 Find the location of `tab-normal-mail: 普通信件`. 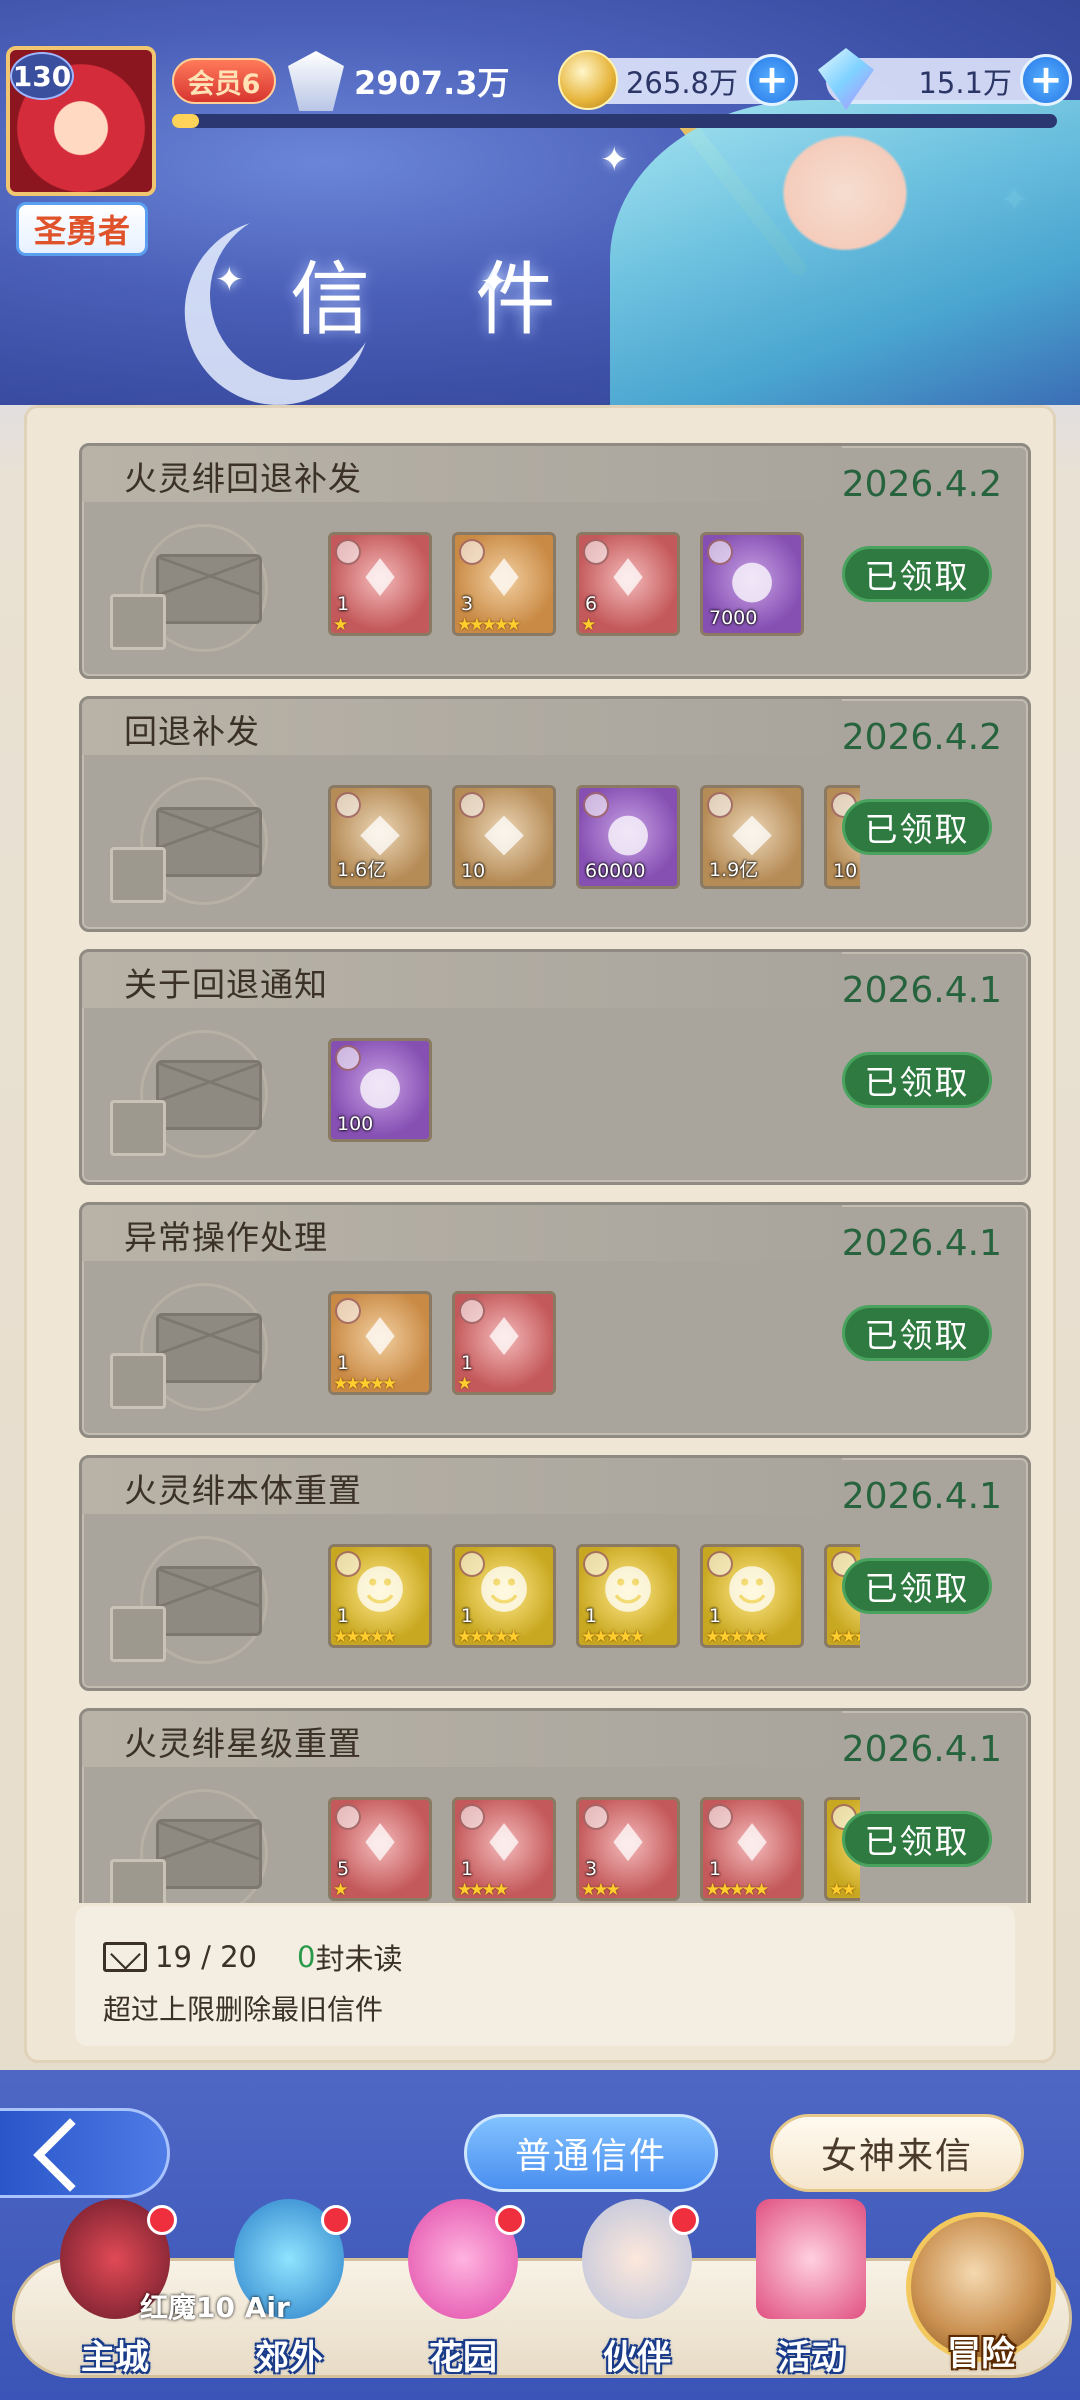

tab-normal-mail: 普通信件 is located at coordinates (591, 2153).